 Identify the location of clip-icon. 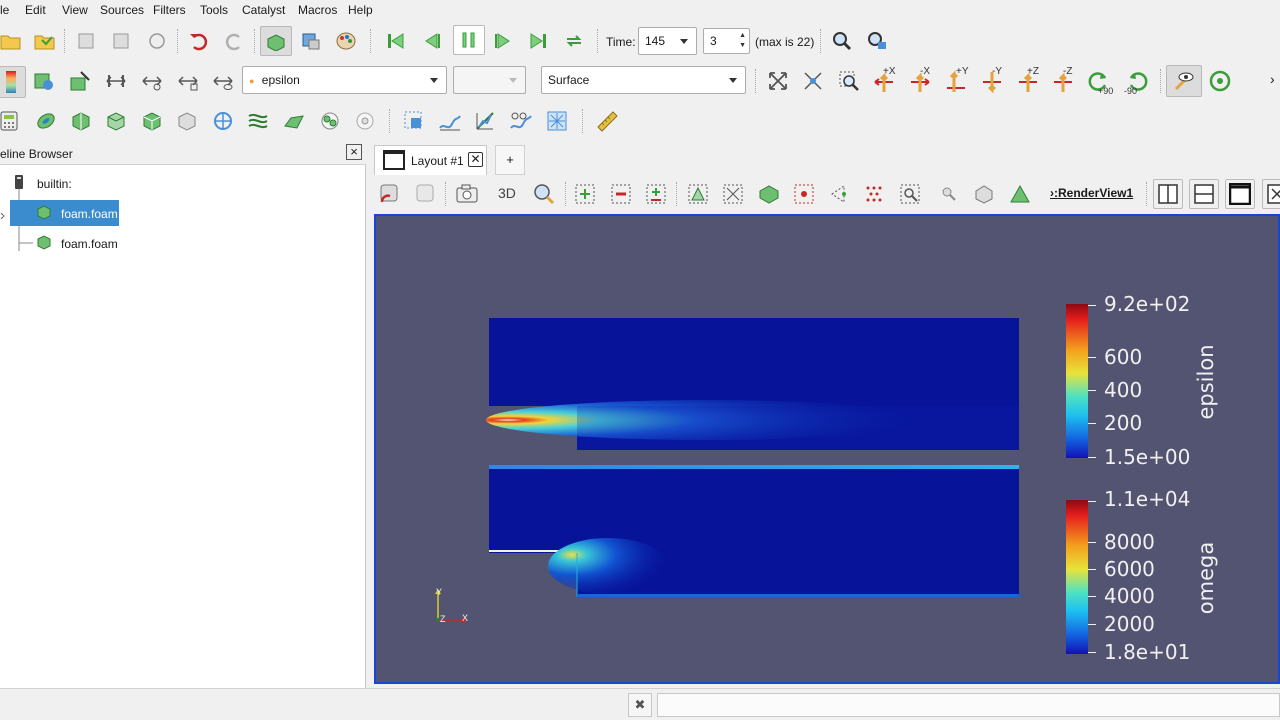
(81, 121).